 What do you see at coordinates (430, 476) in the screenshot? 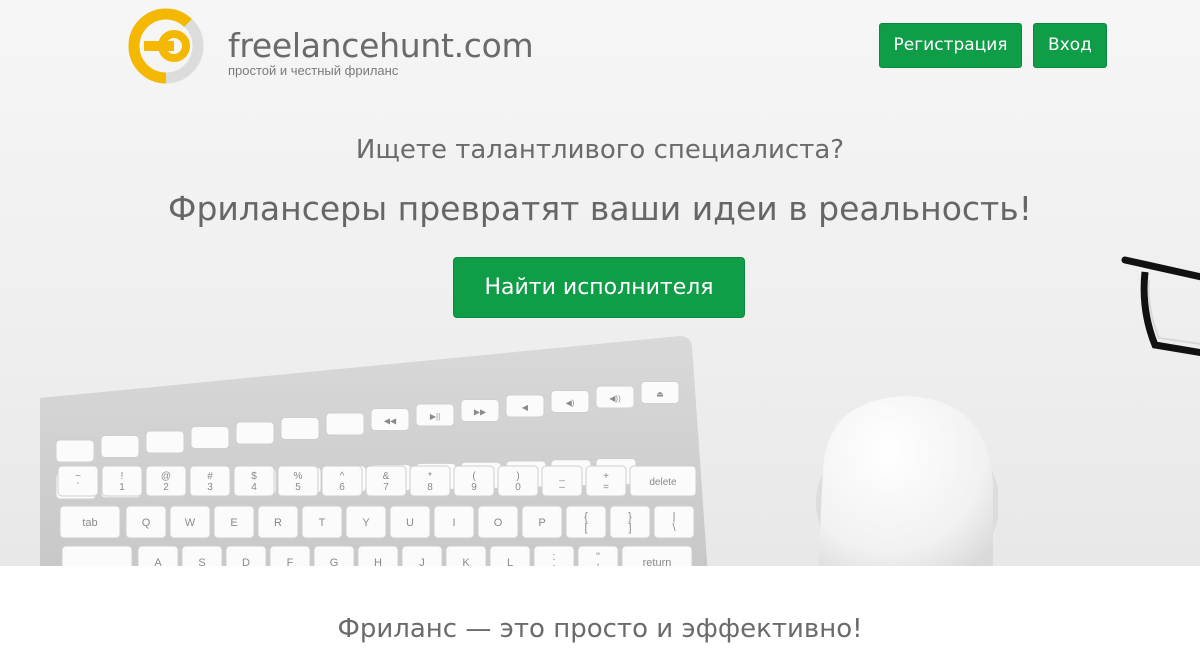
I see `keyboard-key-label: *` at bounding box center [430, 476].